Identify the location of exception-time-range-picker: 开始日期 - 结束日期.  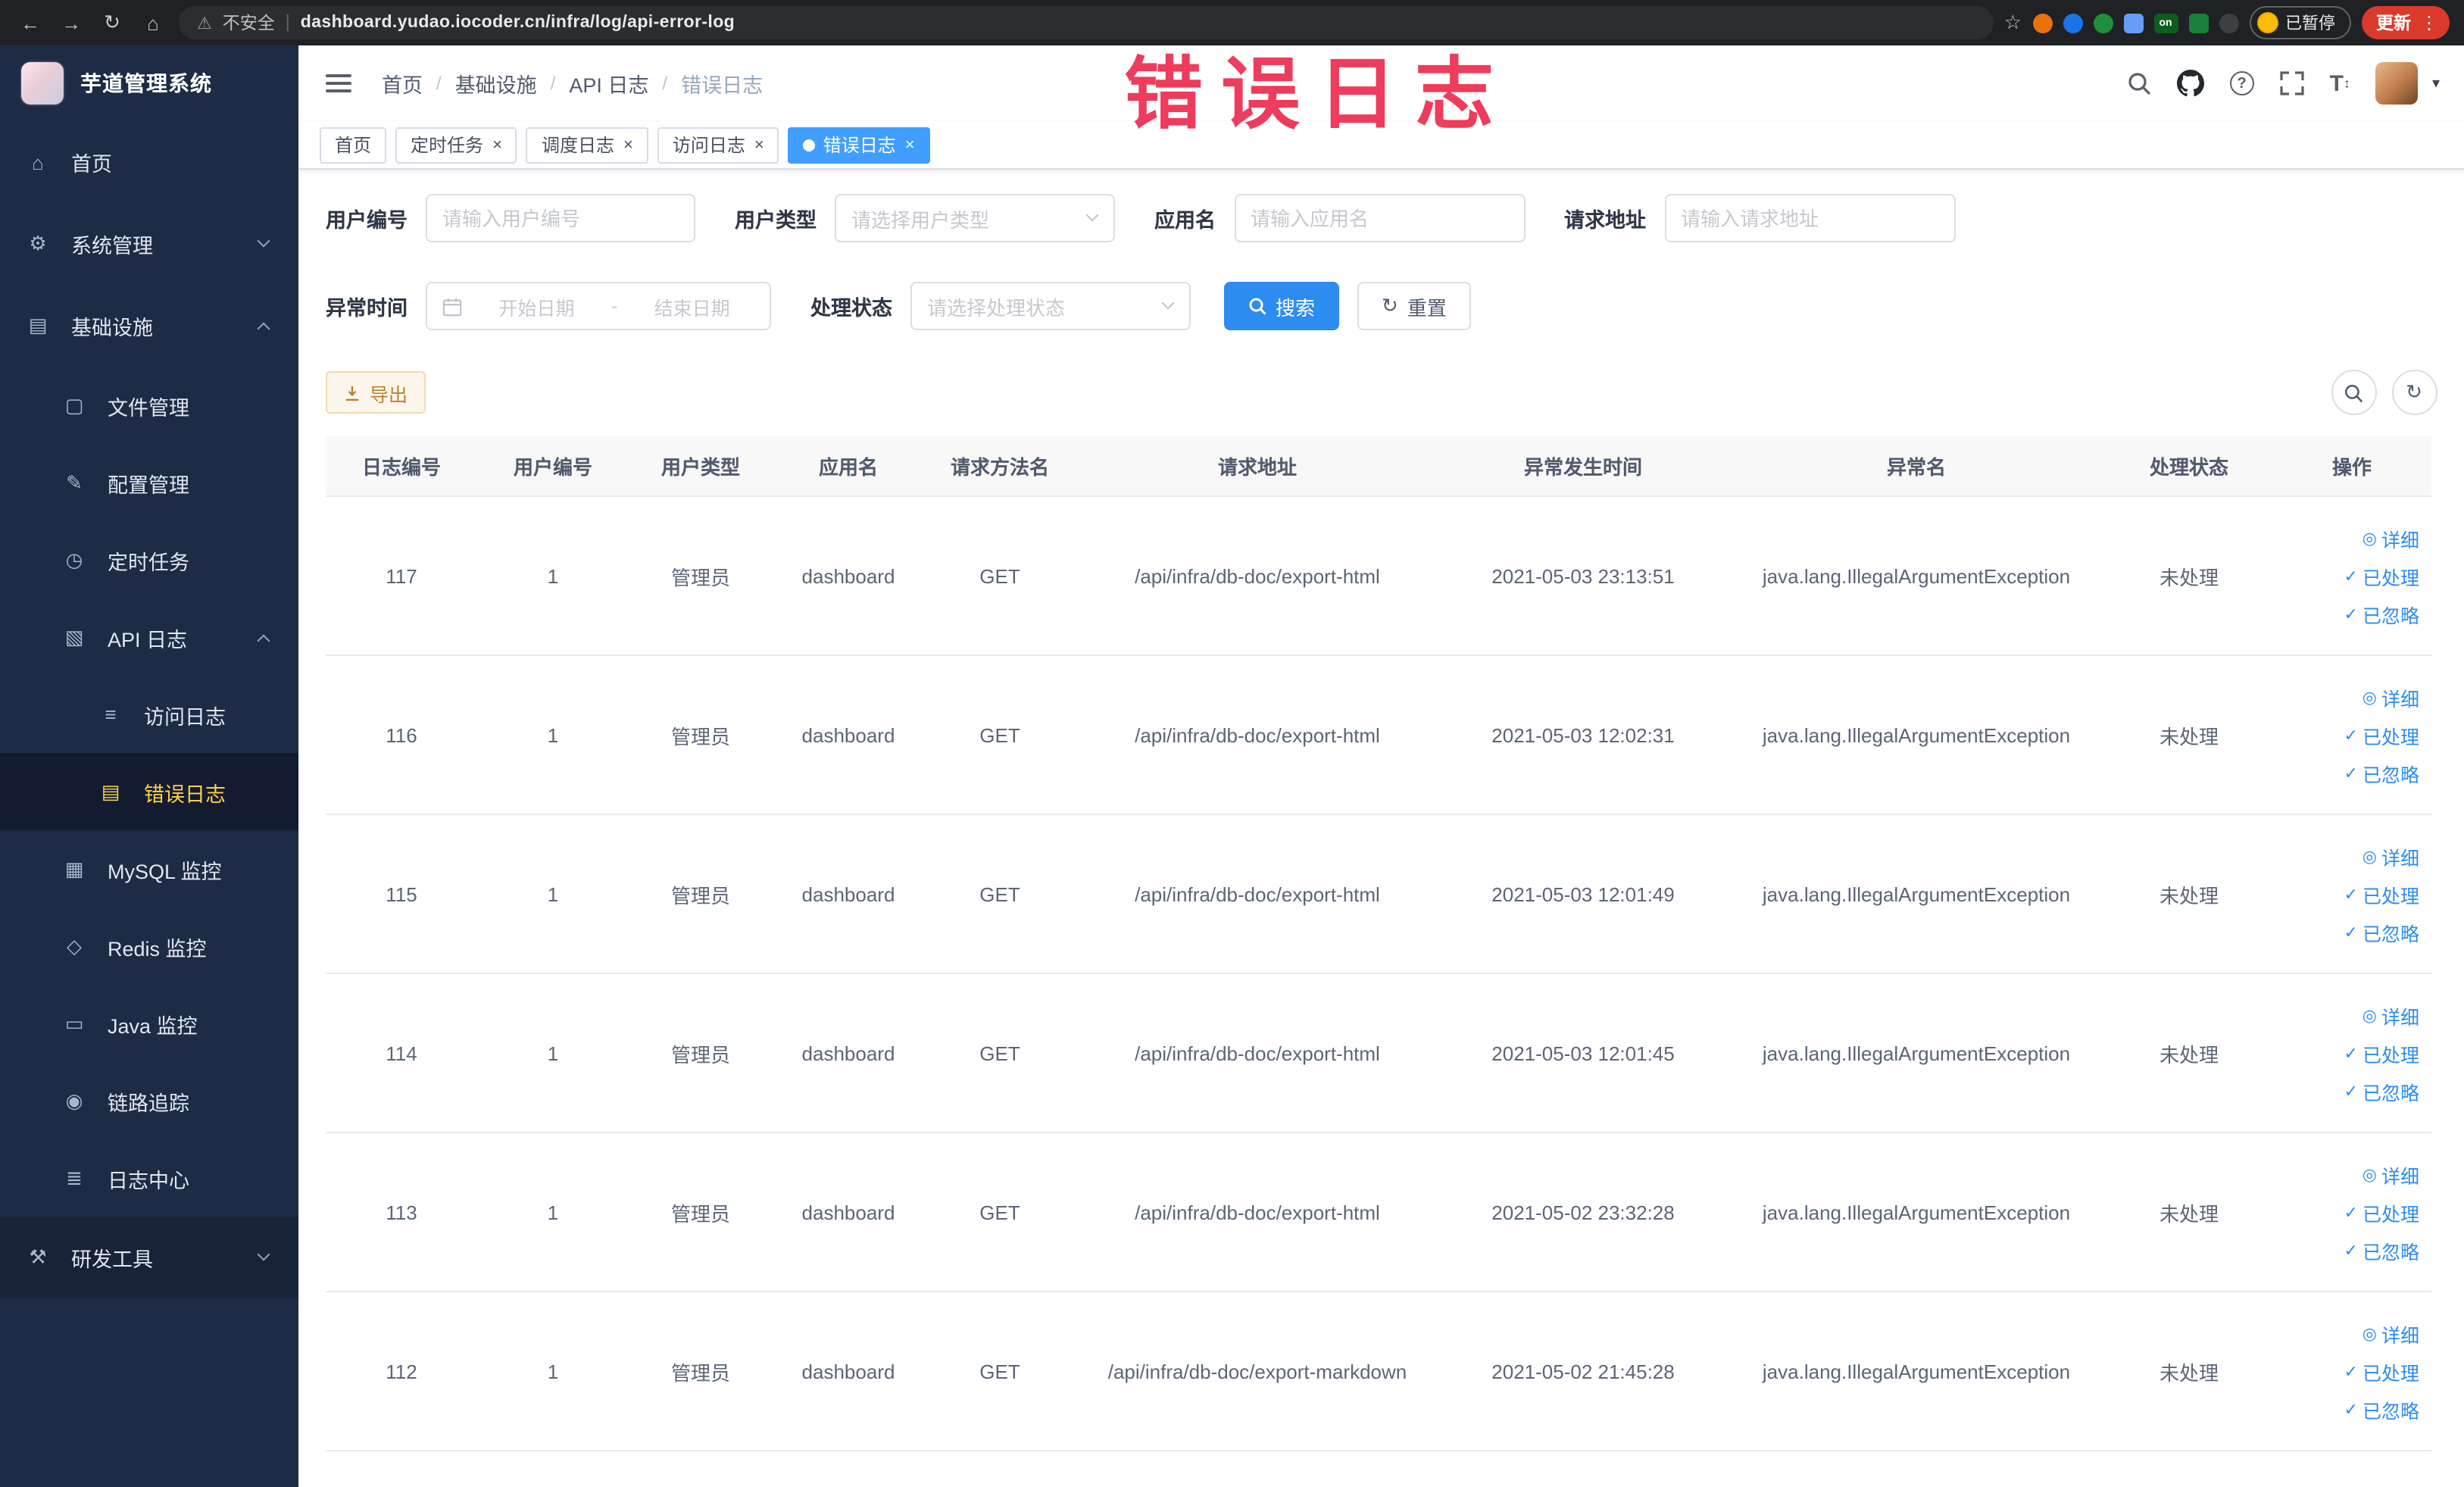
(598, 306).